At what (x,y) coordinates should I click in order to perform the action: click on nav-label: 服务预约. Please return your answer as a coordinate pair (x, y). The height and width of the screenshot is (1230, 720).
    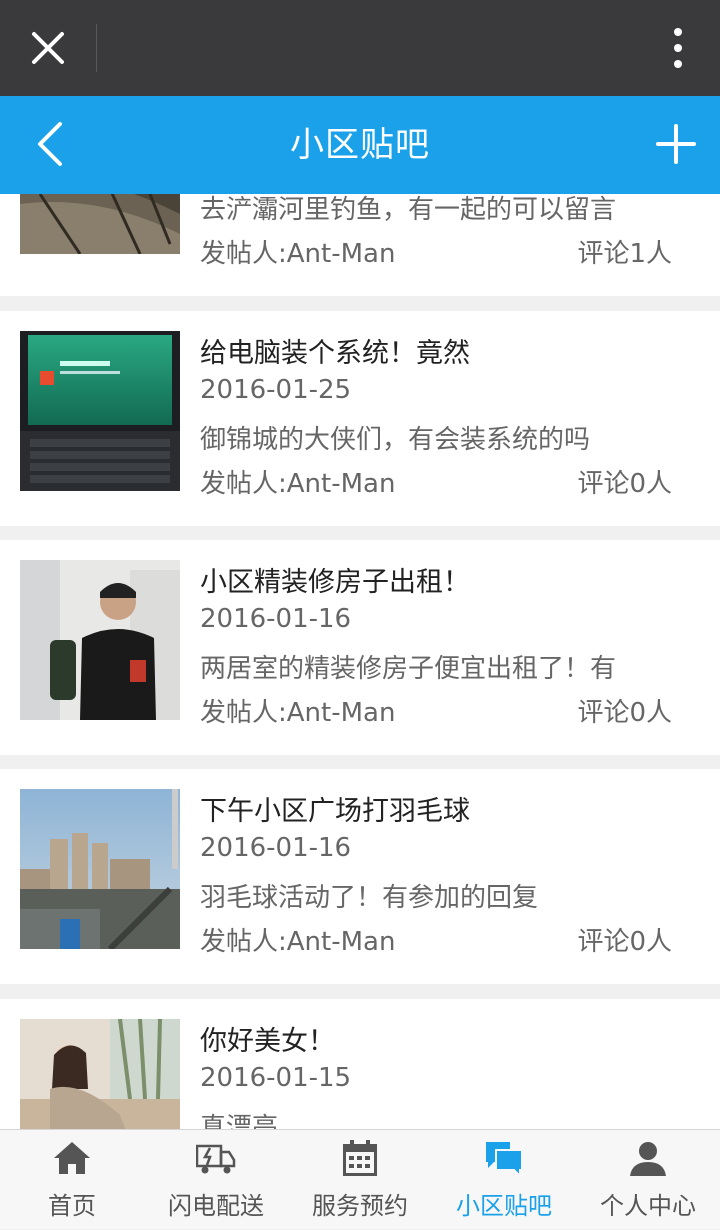
    Looking at the image, I should click on (360, 1206).